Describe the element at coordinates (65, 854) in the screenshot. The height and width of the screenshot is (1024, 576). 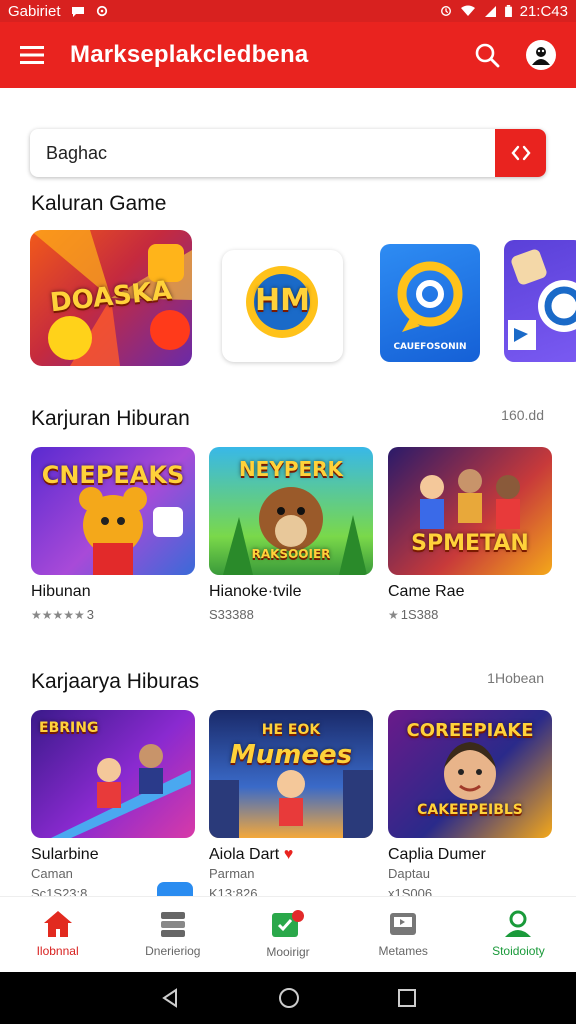
I see `game-name: Sularbine` at that location.